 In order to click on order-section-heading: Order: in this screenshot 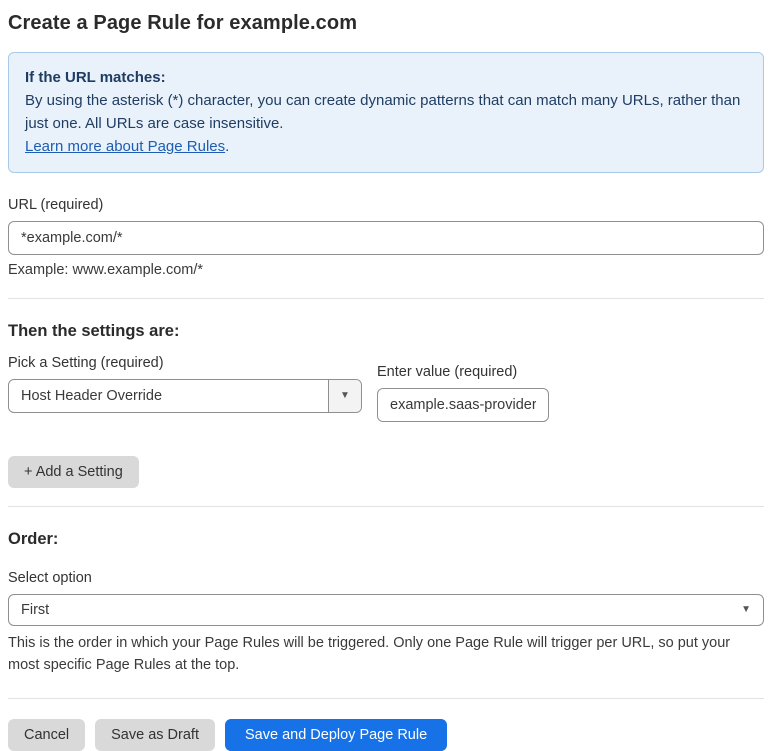, I will do `click(33, 539)`.